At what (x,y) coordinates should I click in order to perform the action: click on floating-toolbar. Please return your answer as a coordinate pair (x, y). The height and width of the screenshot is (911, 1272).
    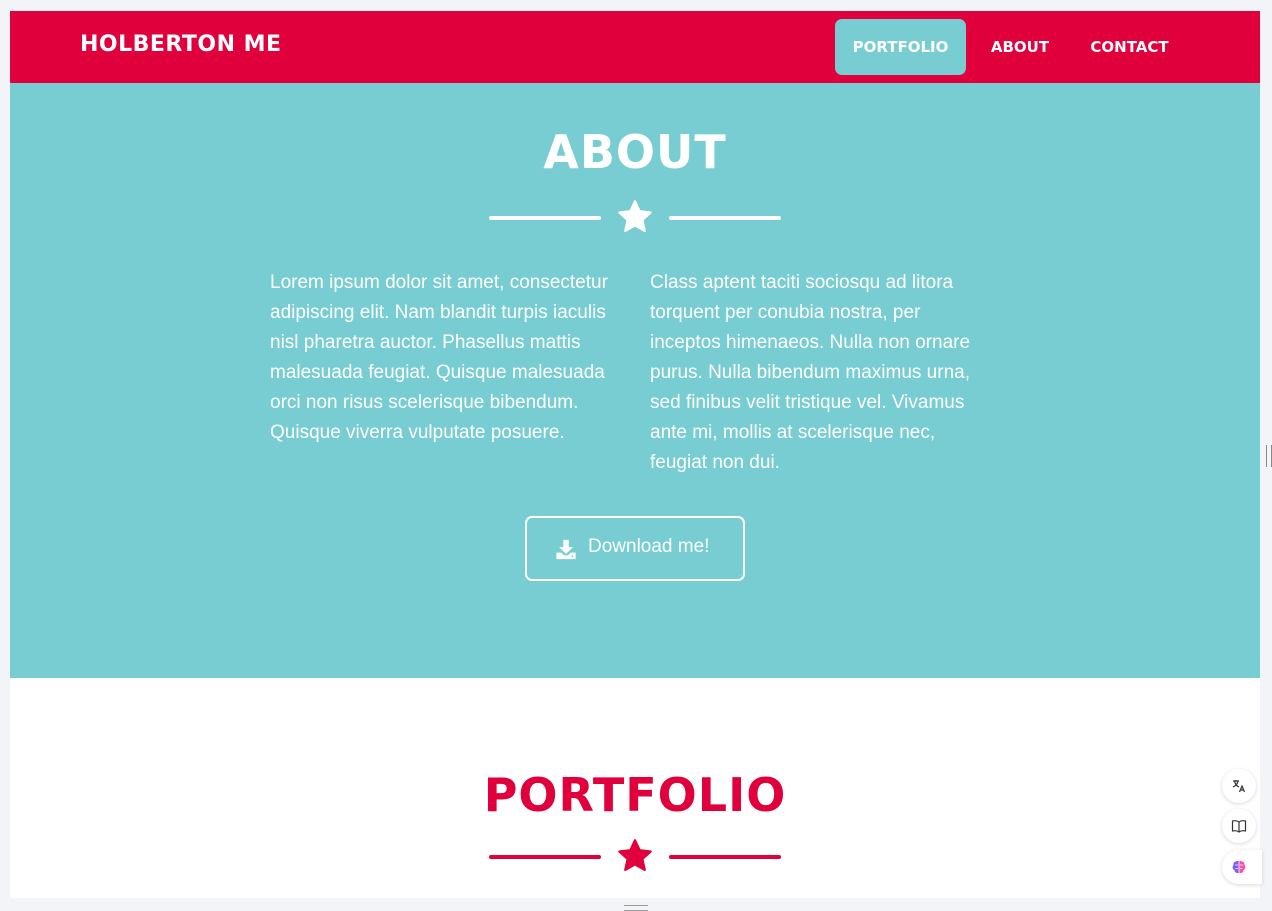
    Looking at the image, I should click on (1242, 828).